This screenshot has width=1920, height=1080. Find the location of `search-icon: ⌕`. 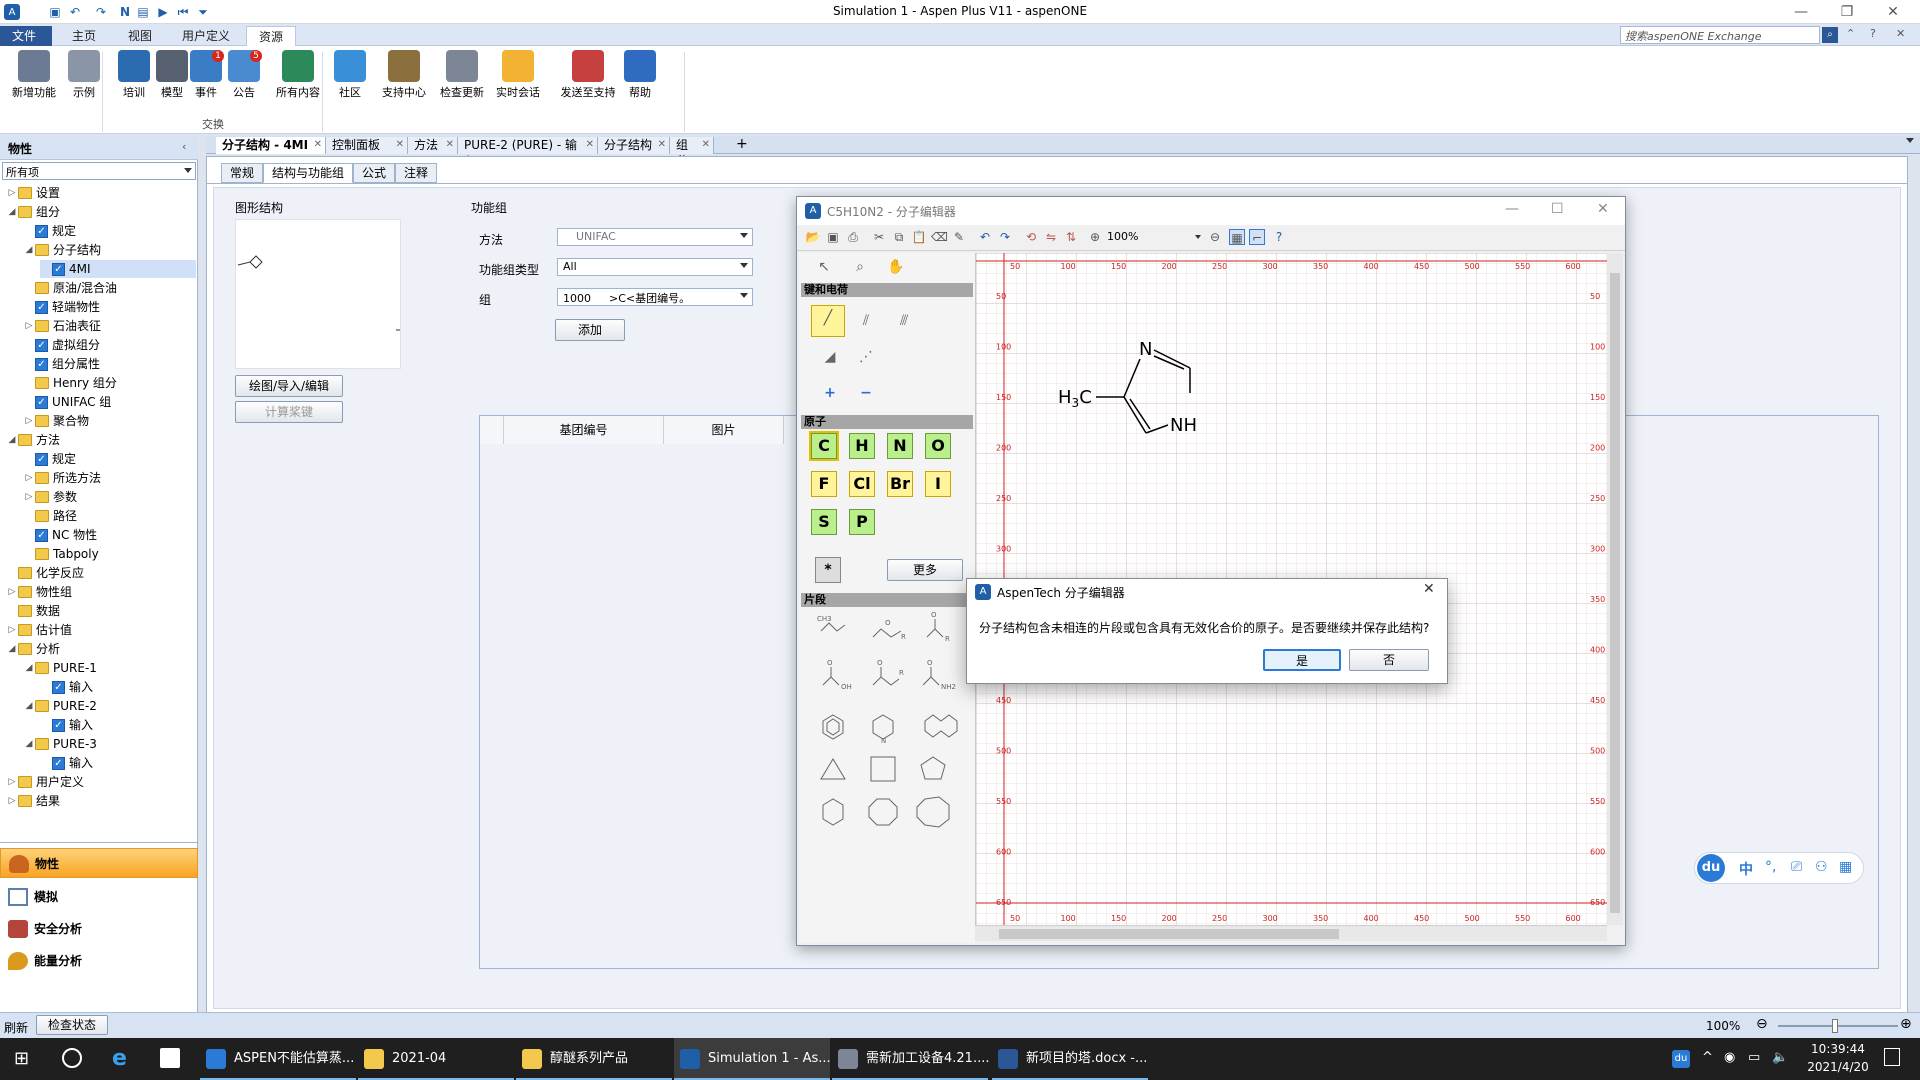

search-icon: ⌕ is located at coordinates (1830, 35).